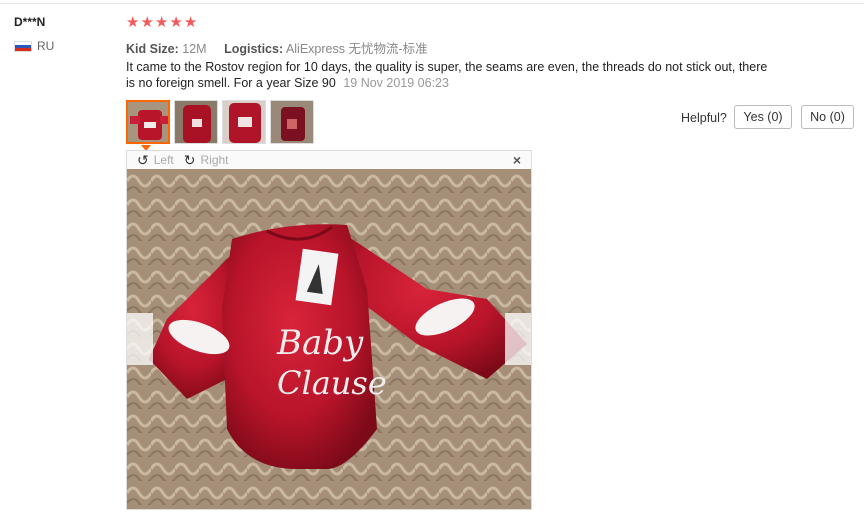 The height and width of the screenshot is (524, 864). What do you see at coordinates (189, 160) in the screenshot?
I see `rotate-right-icon: ↻` at bounding box center [189, 160].